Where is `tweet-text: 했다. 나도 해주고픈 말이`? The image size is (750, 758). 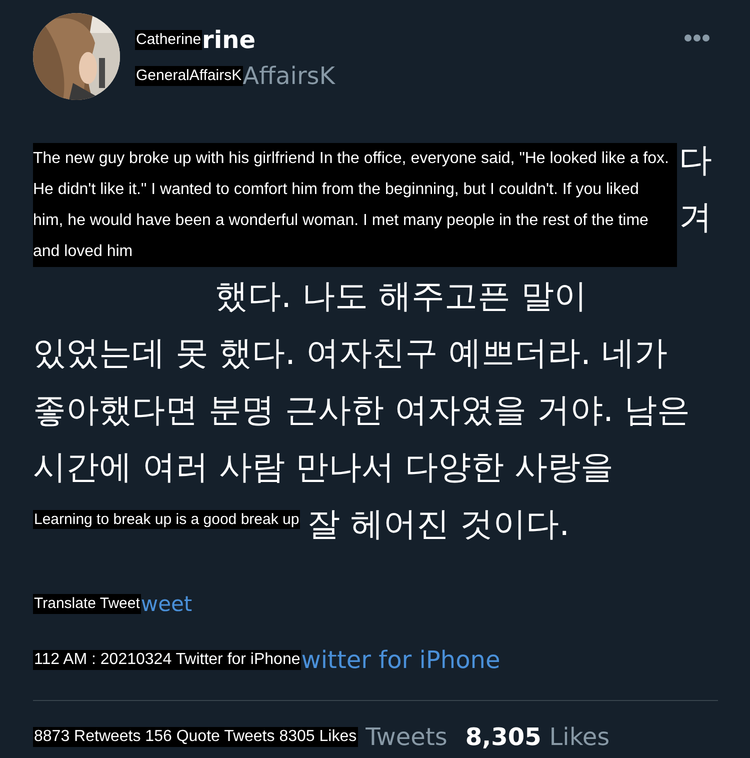 tweet-text: 했다. 나도 해주고픈 말이 is located at coordinates (401, 296).